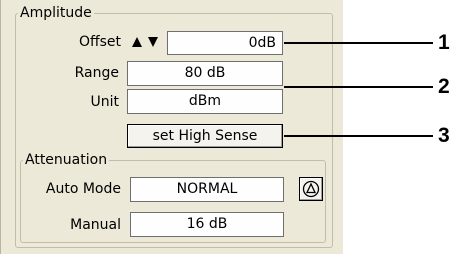 The height and width of the screenshot is (254, 453). Describe the element at coordinates (105, 102) in the screenshot. I see `unit-label: Unit` at that location.